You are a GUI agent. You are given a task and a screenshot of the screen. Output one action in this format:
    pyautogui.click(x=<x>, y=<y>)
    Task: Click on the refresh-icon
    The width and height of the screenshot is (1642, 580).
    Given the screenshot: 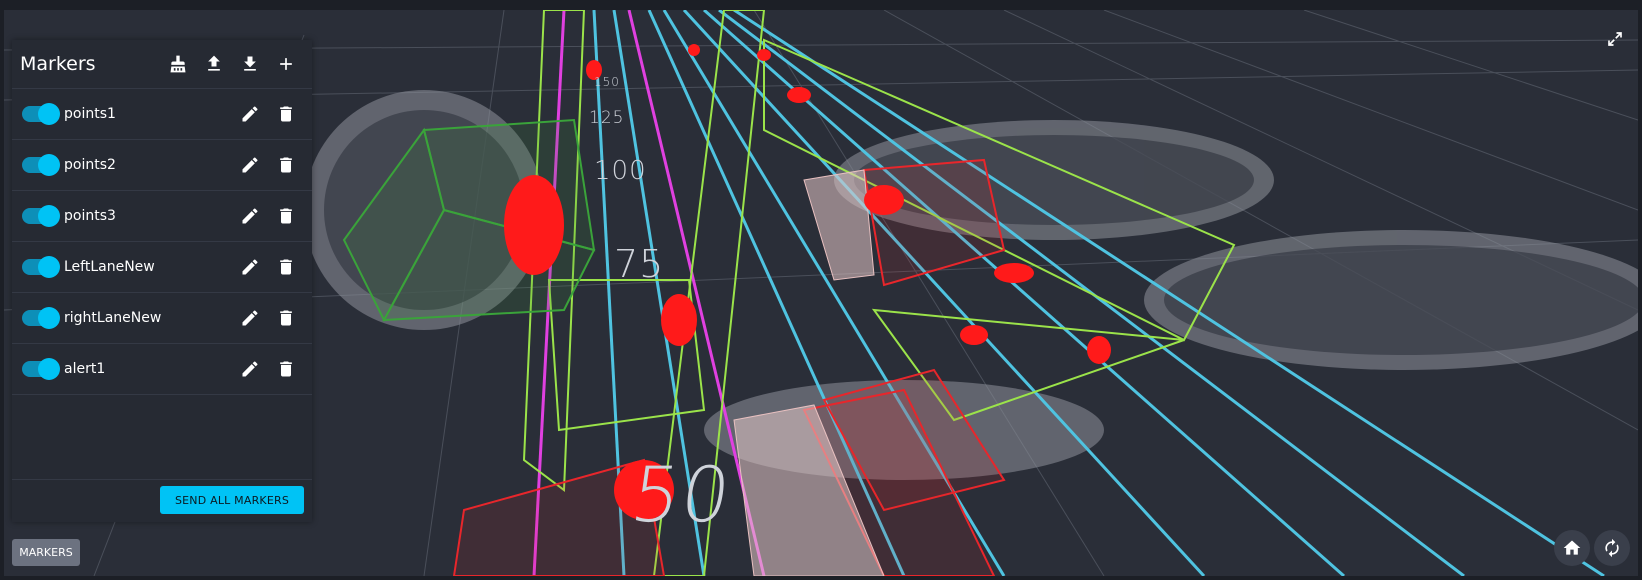 What is the action you would take?
    pyautogui.click(x=1612, y=548)
    